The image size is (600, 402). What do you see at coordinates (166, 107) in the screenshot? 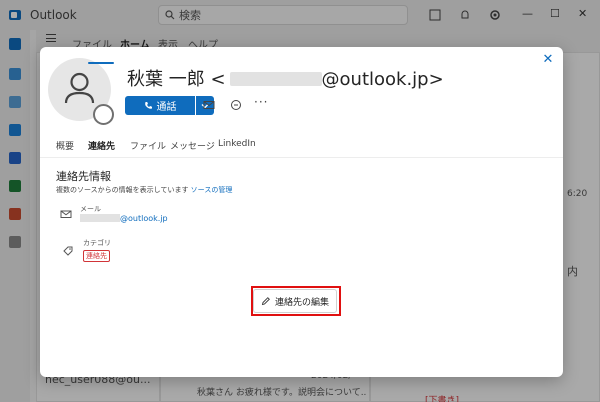
I see `call-label: 通話` at bounding box center [166, 107].